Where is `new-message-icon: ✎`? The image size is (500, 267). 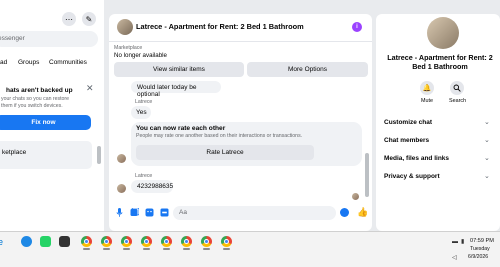
new-message-icon: ✎ is located at coordinates (89, 19).